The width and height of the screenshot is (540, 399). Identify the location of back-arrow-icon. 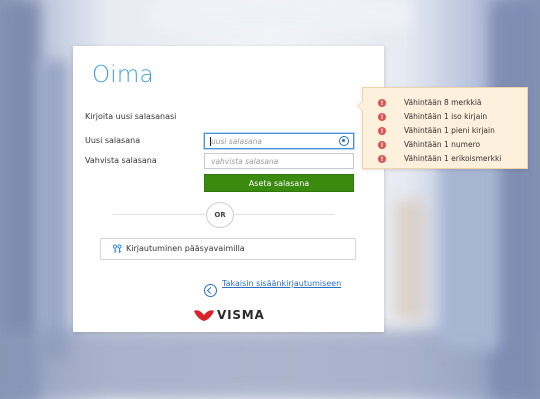
(210, 290).